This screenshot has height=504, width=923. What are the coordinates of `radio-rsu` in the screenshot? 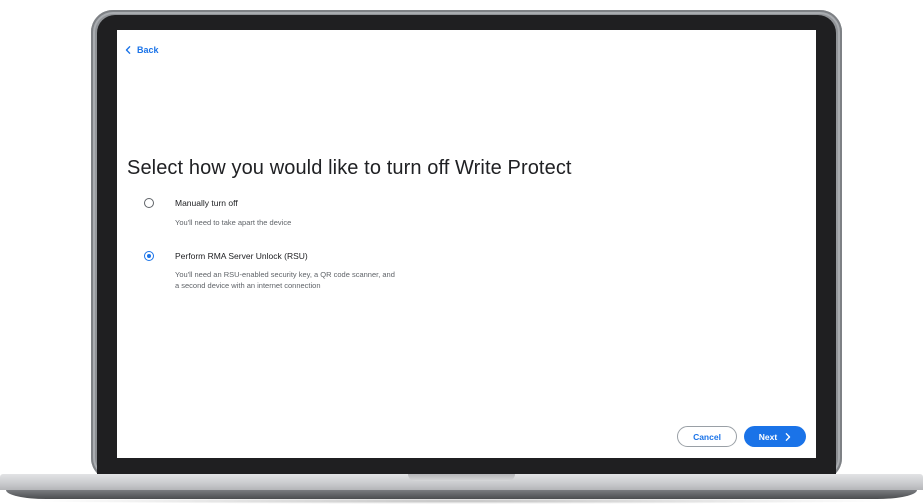 It's located at (149, 256).